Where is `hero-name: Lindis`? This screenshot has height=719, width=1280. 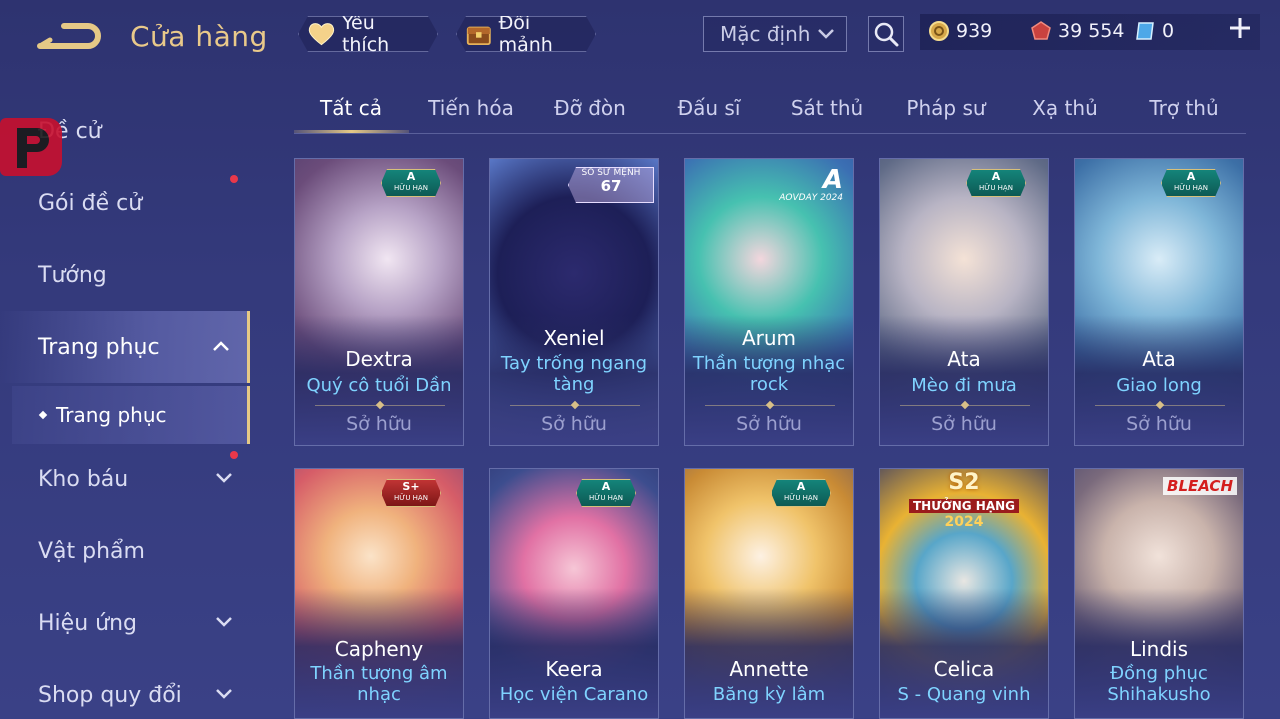
hero-name: Lindis is located at coordinates (1159, 649).